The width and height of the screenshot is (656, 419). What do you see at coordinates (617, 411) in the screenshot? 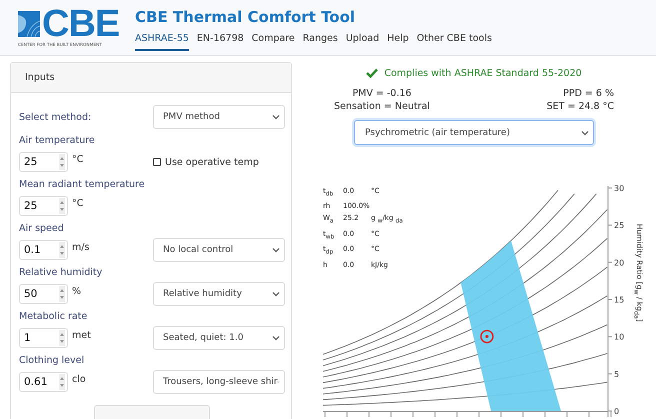
I see `axis-tick-label: 0` at bounding box center [617, 411].